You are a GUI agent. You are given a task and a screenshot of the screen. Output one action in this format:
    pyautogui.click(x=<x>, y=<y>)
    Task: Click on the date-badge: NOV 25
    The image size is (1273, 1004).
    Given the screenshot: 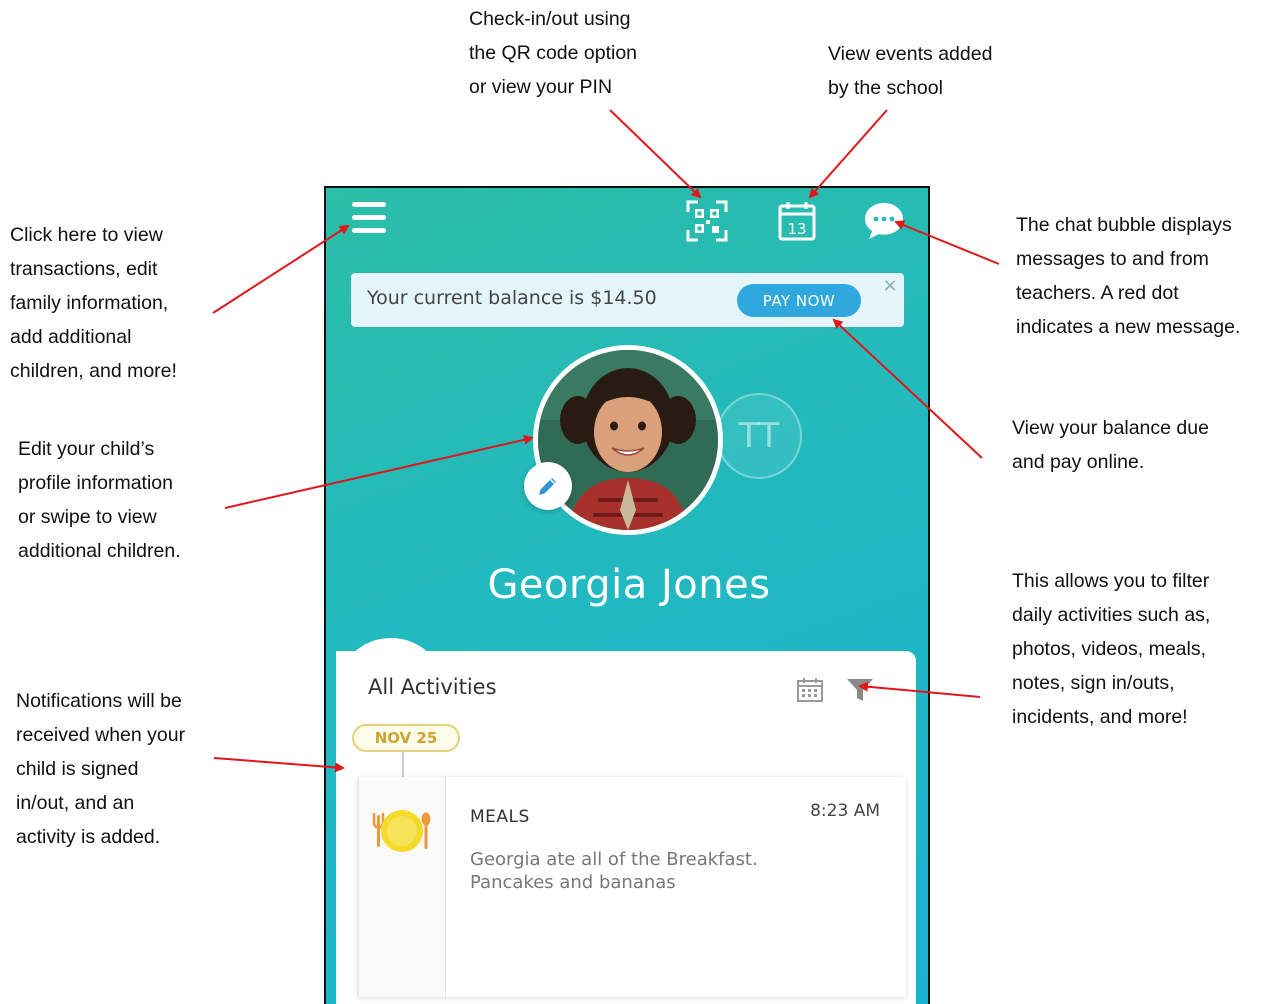 What is the action you would take?
    pyautogui.click(x=406, y=738)
    